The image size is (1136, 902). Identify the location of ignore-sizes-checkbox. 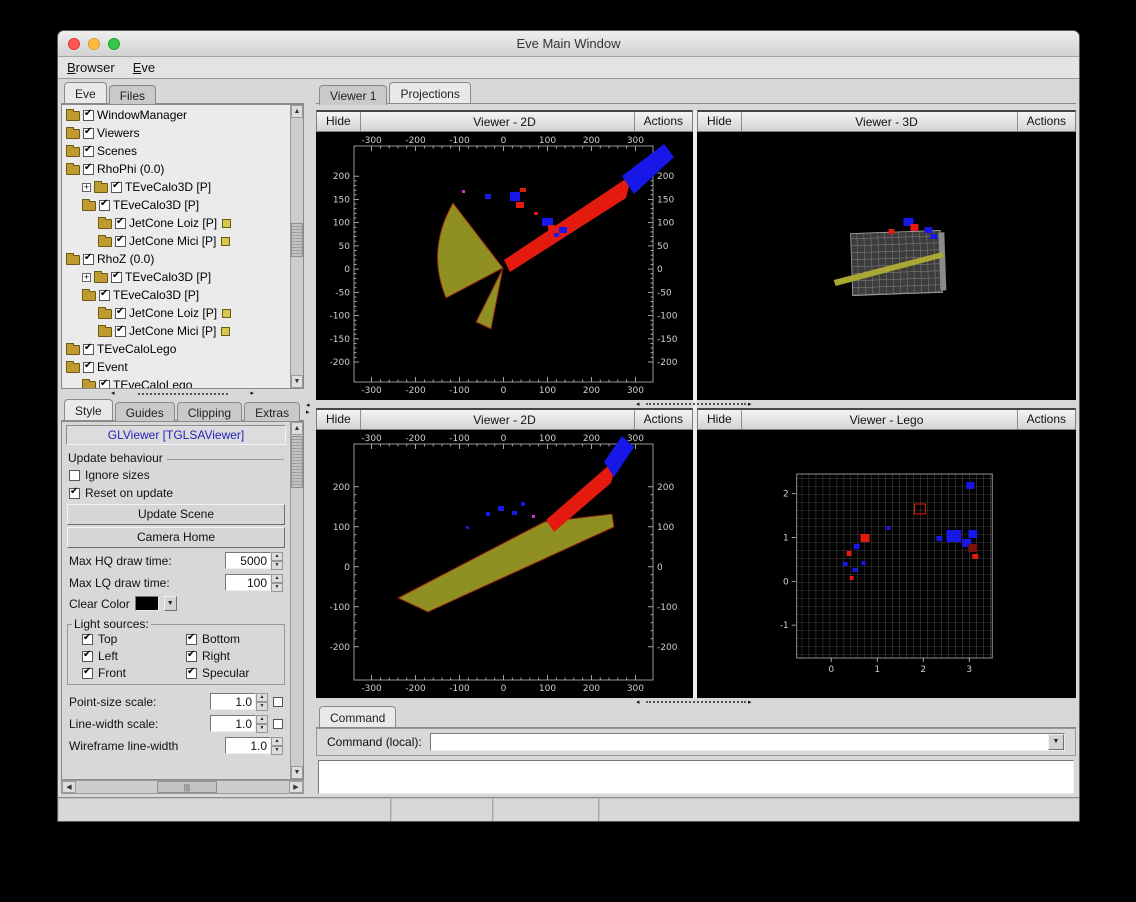
(74, 475).